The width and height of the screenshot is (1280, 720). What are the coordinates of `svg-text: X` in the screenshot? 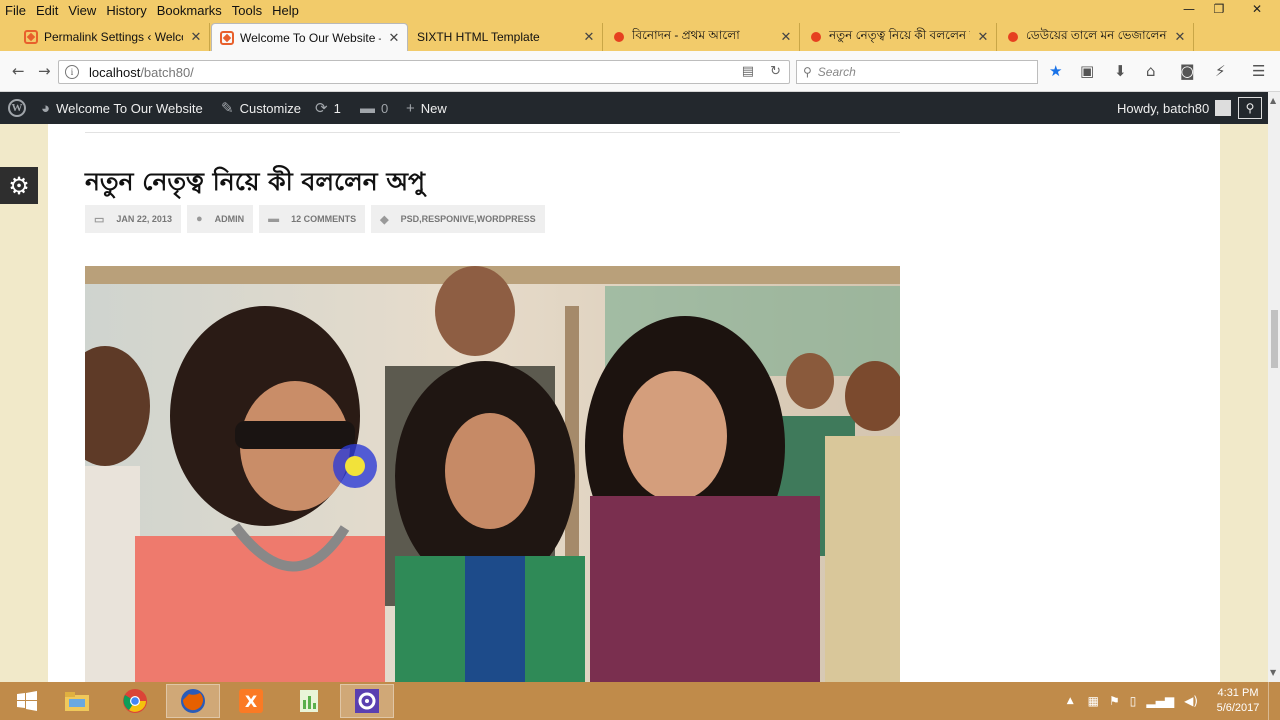 It's located at (251, 701).